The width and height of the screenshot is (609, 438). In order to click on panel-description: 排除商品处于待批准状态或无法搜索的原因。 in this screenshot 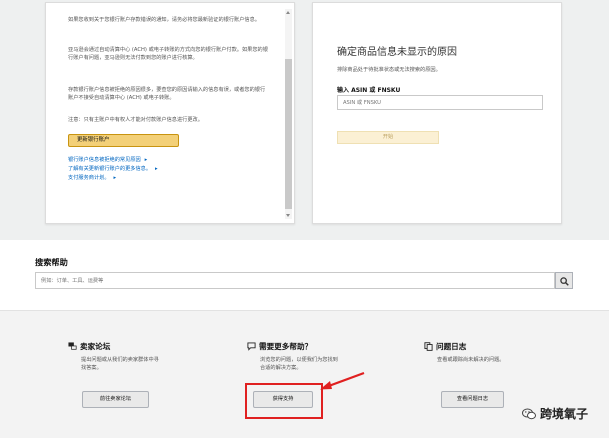, I will do `click(389, 70)`.